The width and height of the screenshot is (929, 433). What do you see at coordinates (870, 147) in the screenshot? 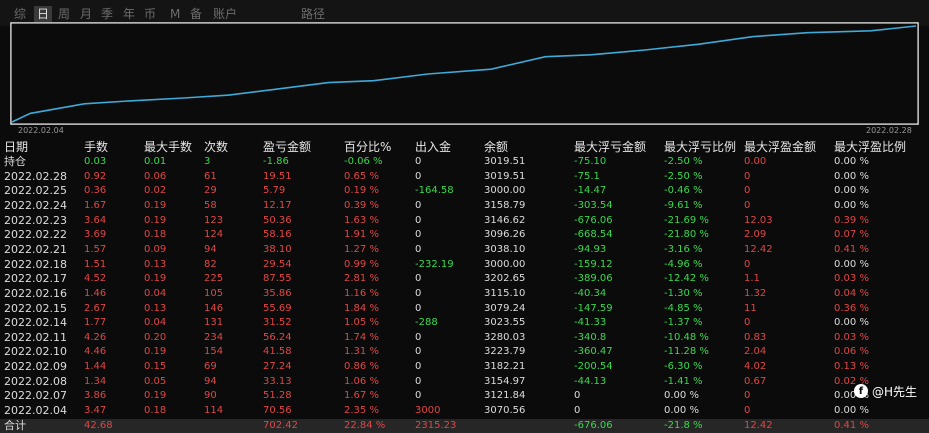
I see `header-max-float-profit-pct: 最大浮盈比例` at bounding box center [870, 147].